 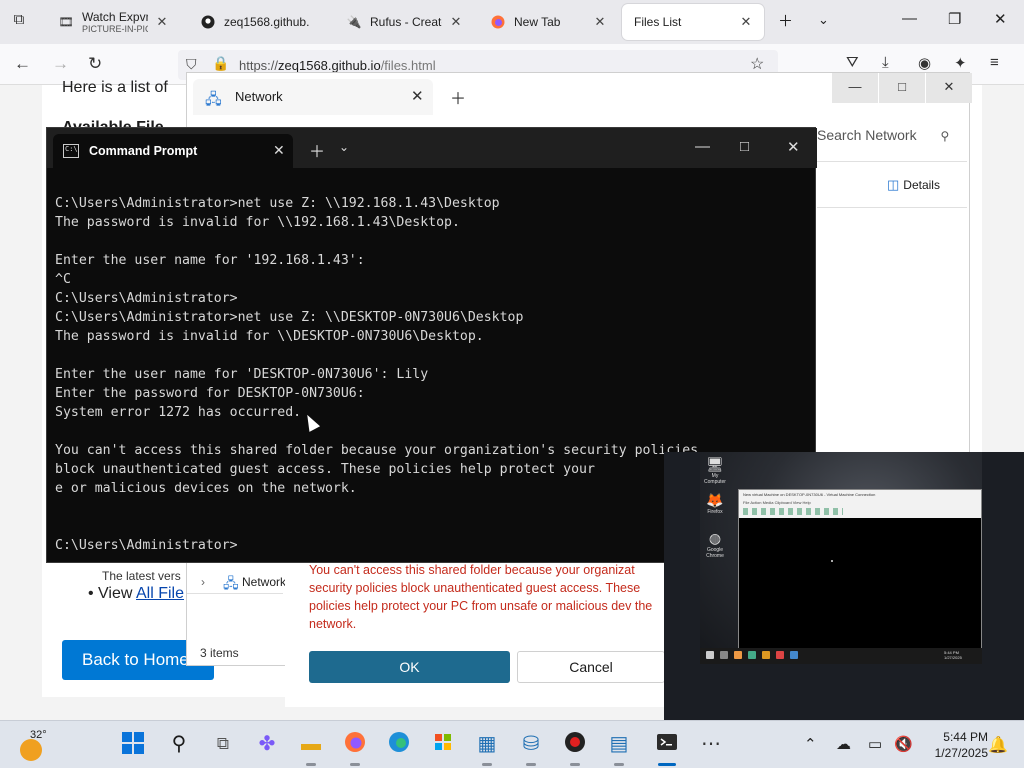 I want to click on cloud-offline-icon: ☁, so click(x=843, y=744).